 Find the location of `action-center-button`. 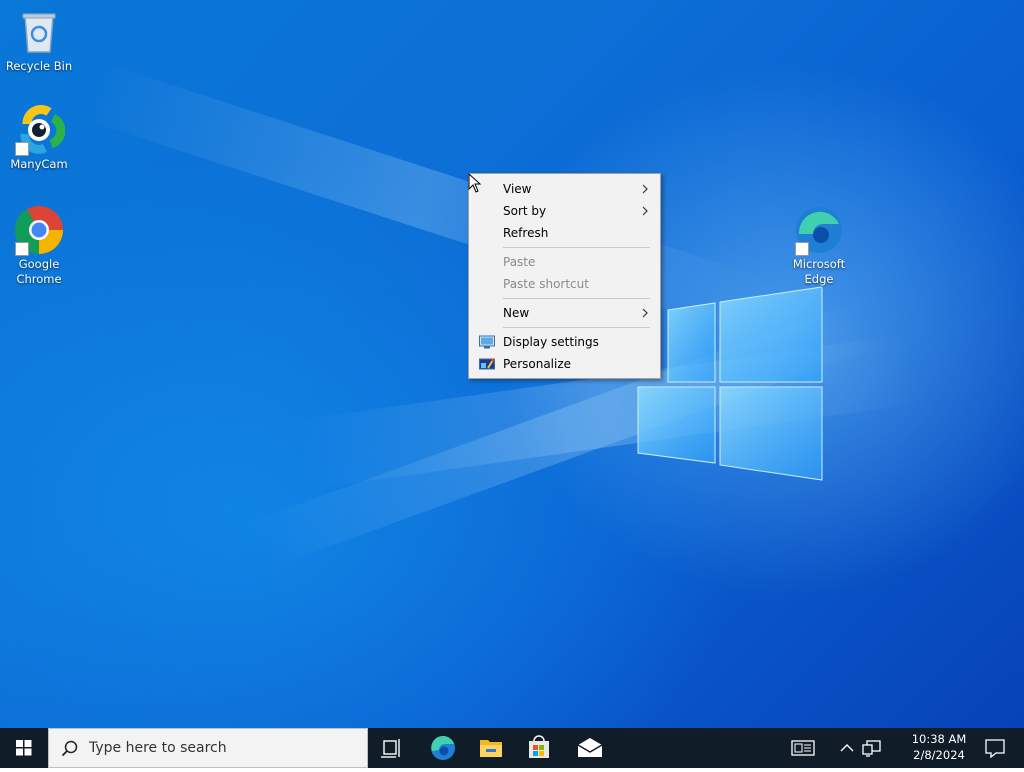

action-center-button is located at coordinates (995, 748).